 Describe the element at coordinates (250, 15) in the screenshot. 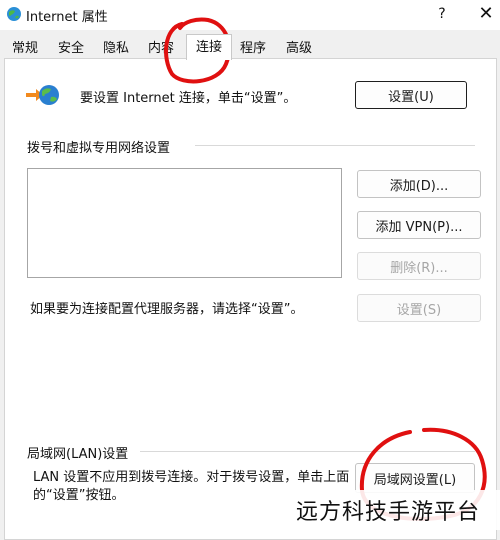

I see `title-bar: Internet 属性 ? ✕` at that location.